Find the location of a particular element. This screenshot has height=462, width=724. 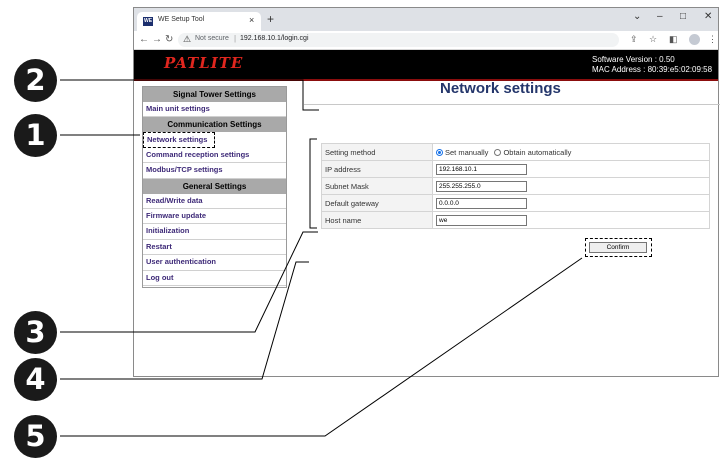

callout-1: 1 is located at coordinates (35, 135).